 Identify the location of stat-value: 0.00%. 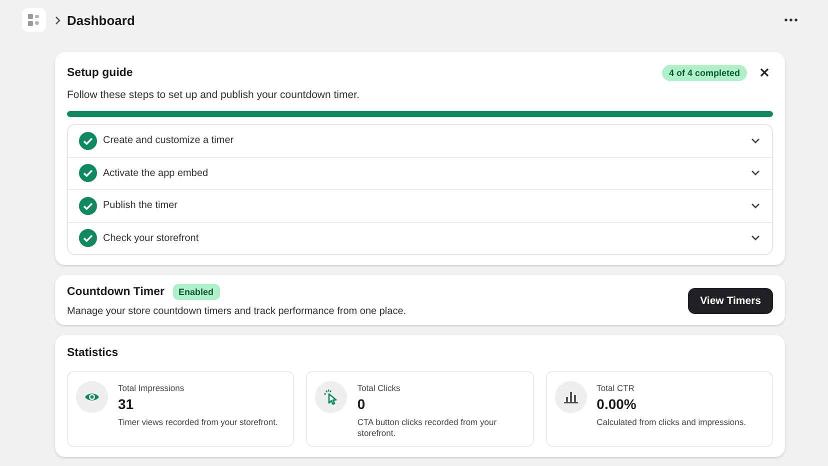
(617, 404).